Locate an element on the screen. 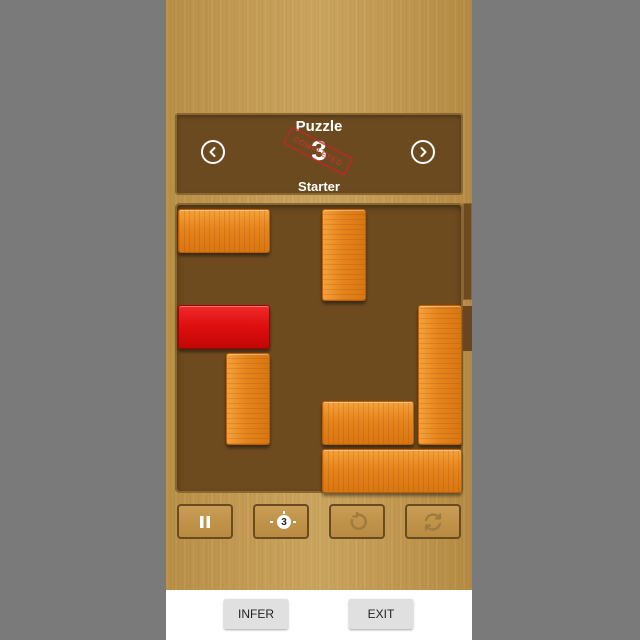 Image resolution: width=640 pixels, height=640 pixels. restart-button is located at coordinates (433, 521).